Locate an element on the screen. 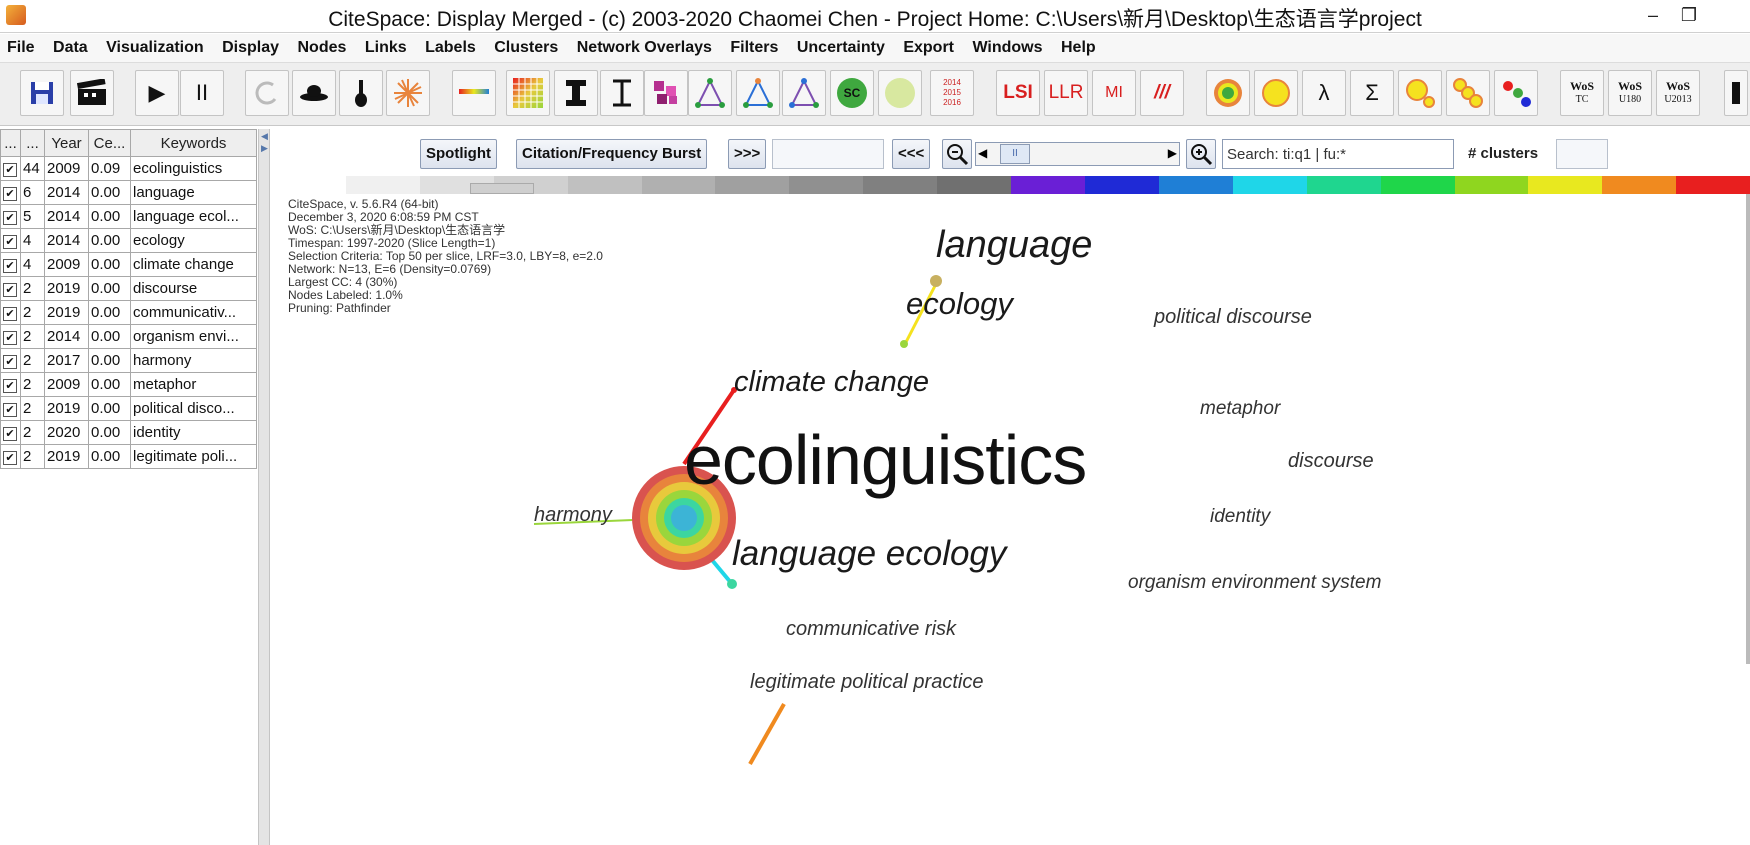 The image size is (1750, 845). label-ecolinguistics: ecolinguistics is located at coordinates (885, 460).